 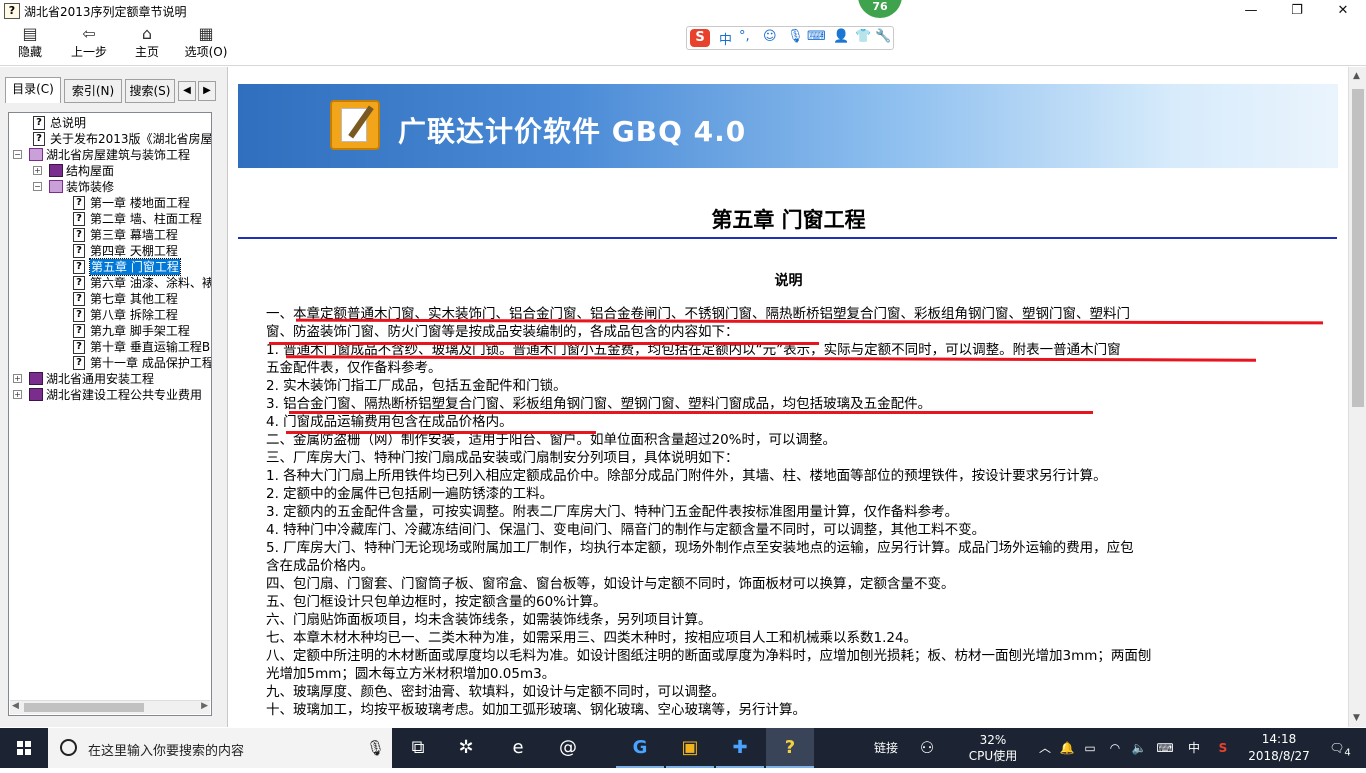 I want to click on clock: 14:18 2018/8/27, so click(x=1279, y=748).